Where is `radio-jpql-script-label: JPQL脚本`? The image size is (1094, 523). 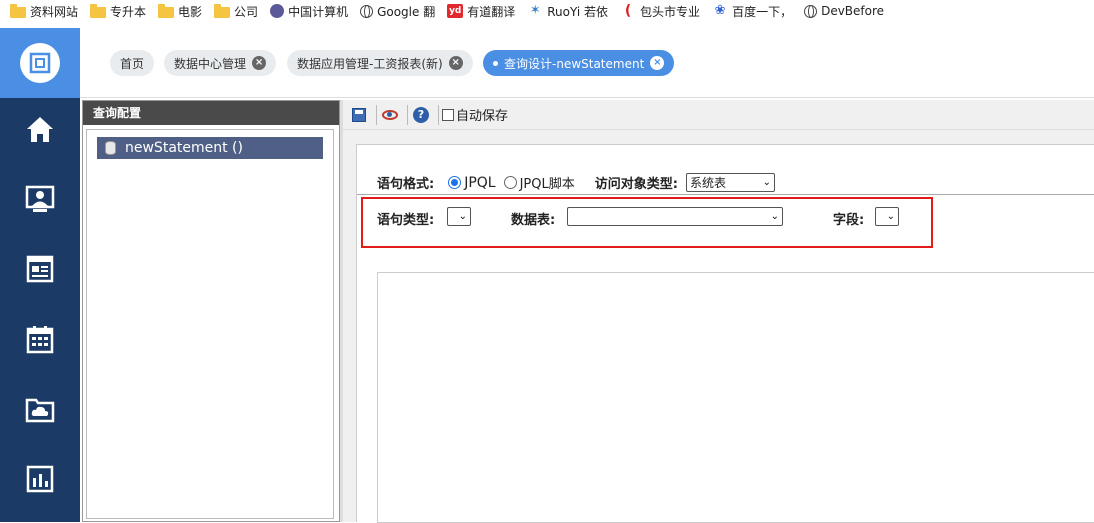
radio-jpql-script-label: JPQL脚本 is located at coordinates (547, 184).